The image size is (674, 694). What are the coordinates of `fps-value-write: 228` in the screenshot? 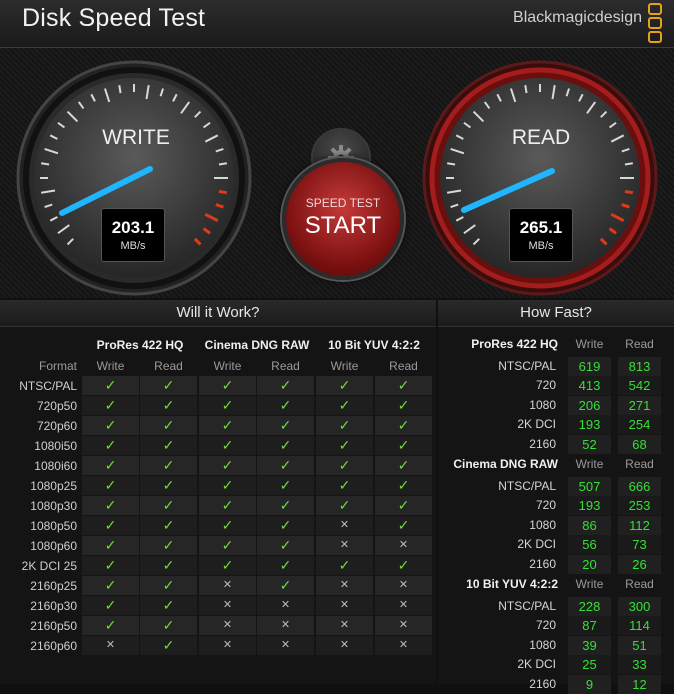 It's located at (589, 606).